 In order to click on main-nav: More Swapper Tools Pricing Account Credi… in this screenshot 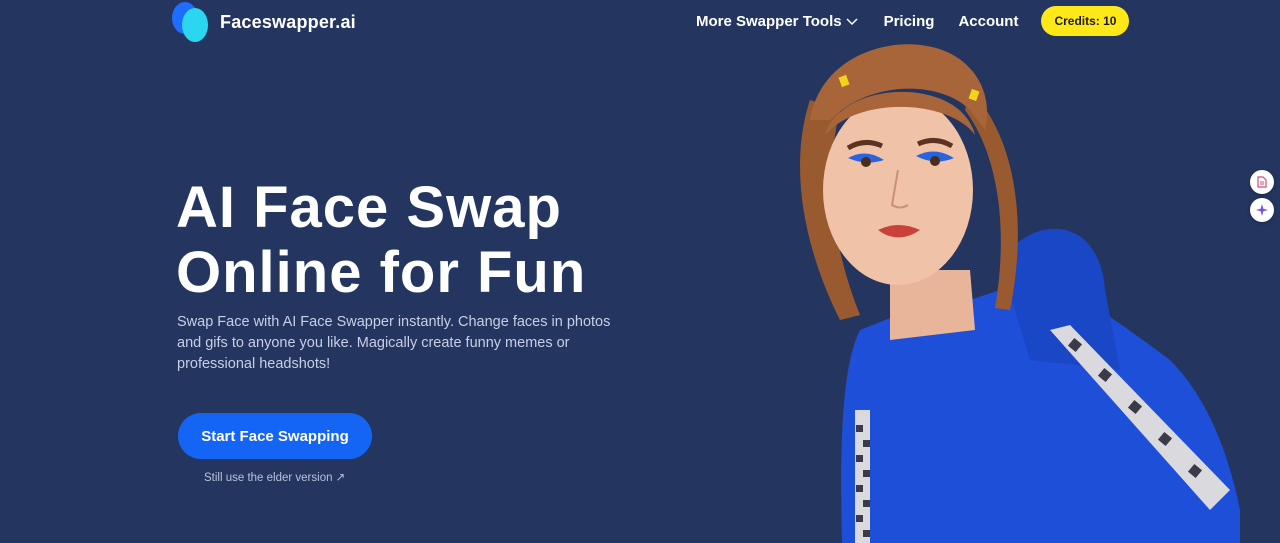, I will do `click(913, 21)`.